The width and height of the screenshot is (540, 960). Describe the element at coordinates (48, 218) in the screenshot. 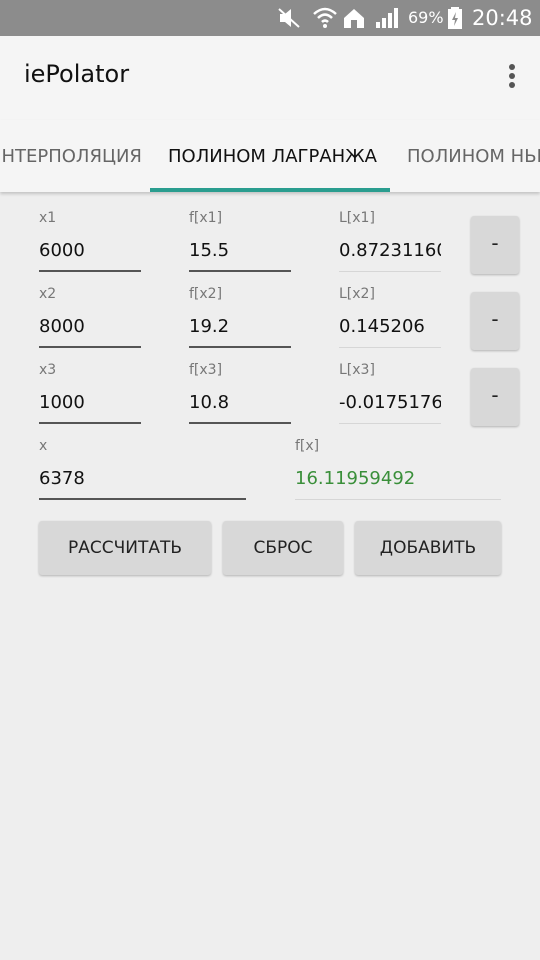

I see `x1-label: x1` at that location.